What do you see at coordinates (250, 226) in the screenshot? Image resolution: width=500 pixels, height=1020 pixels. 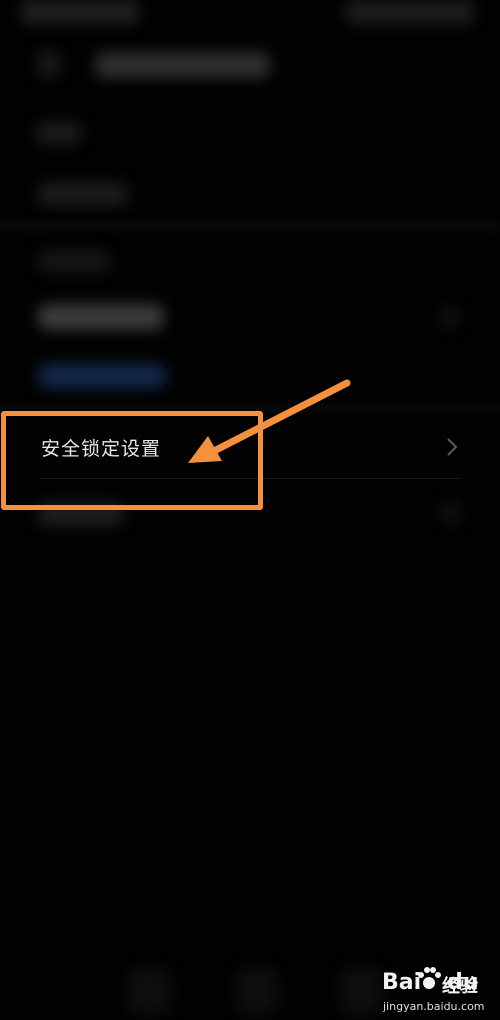 I see `section-separator` at bounding box center [250, 226].